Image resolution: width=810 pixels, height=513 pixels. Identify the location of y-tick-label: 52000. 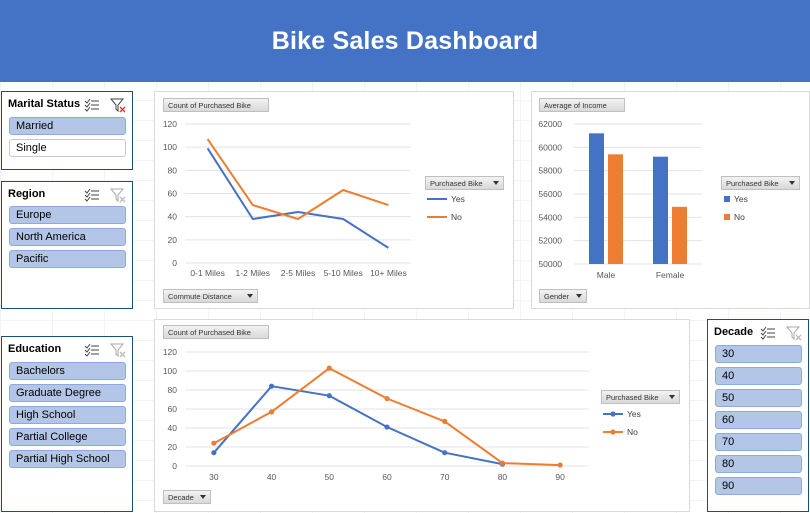
(550, 241).